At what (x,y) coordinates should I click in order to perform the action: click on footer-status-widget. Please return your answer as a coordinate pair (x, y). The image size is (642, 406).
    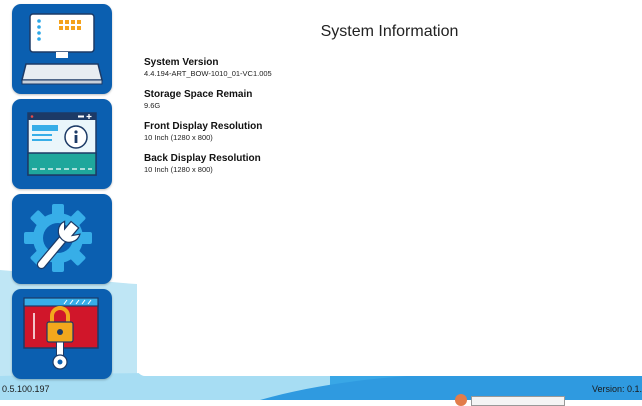
    Looking at the image, I should click on (510, 400).